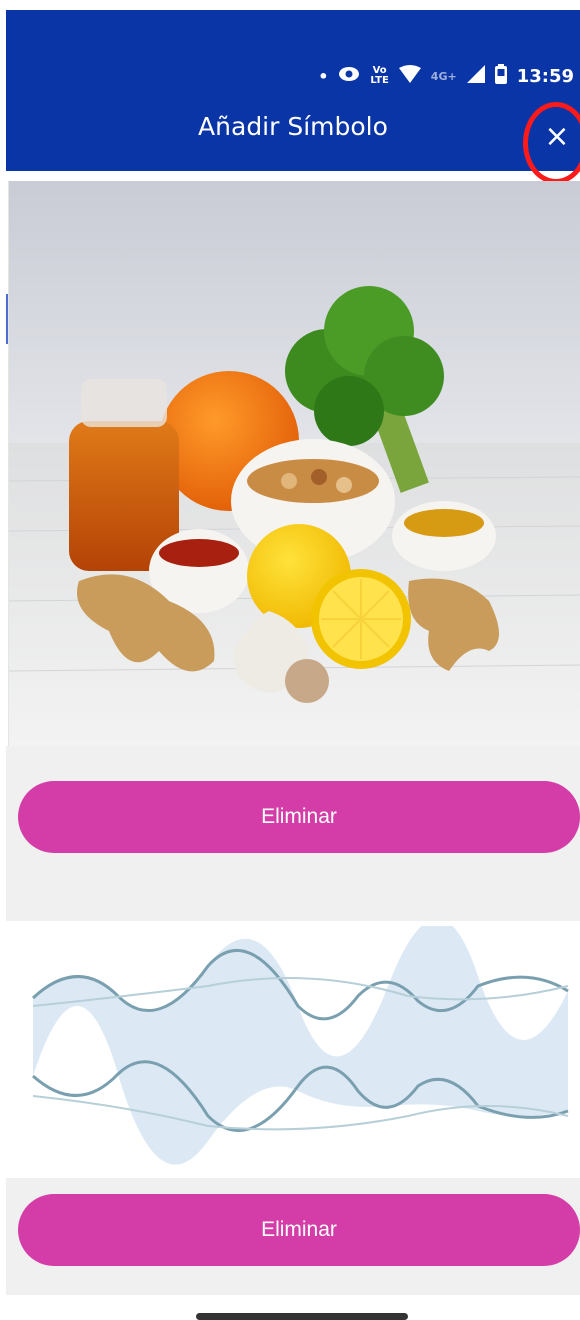 The image size is (580, 1320). I want to click on page-title: Añadir Símbolo, so click(293, 126).